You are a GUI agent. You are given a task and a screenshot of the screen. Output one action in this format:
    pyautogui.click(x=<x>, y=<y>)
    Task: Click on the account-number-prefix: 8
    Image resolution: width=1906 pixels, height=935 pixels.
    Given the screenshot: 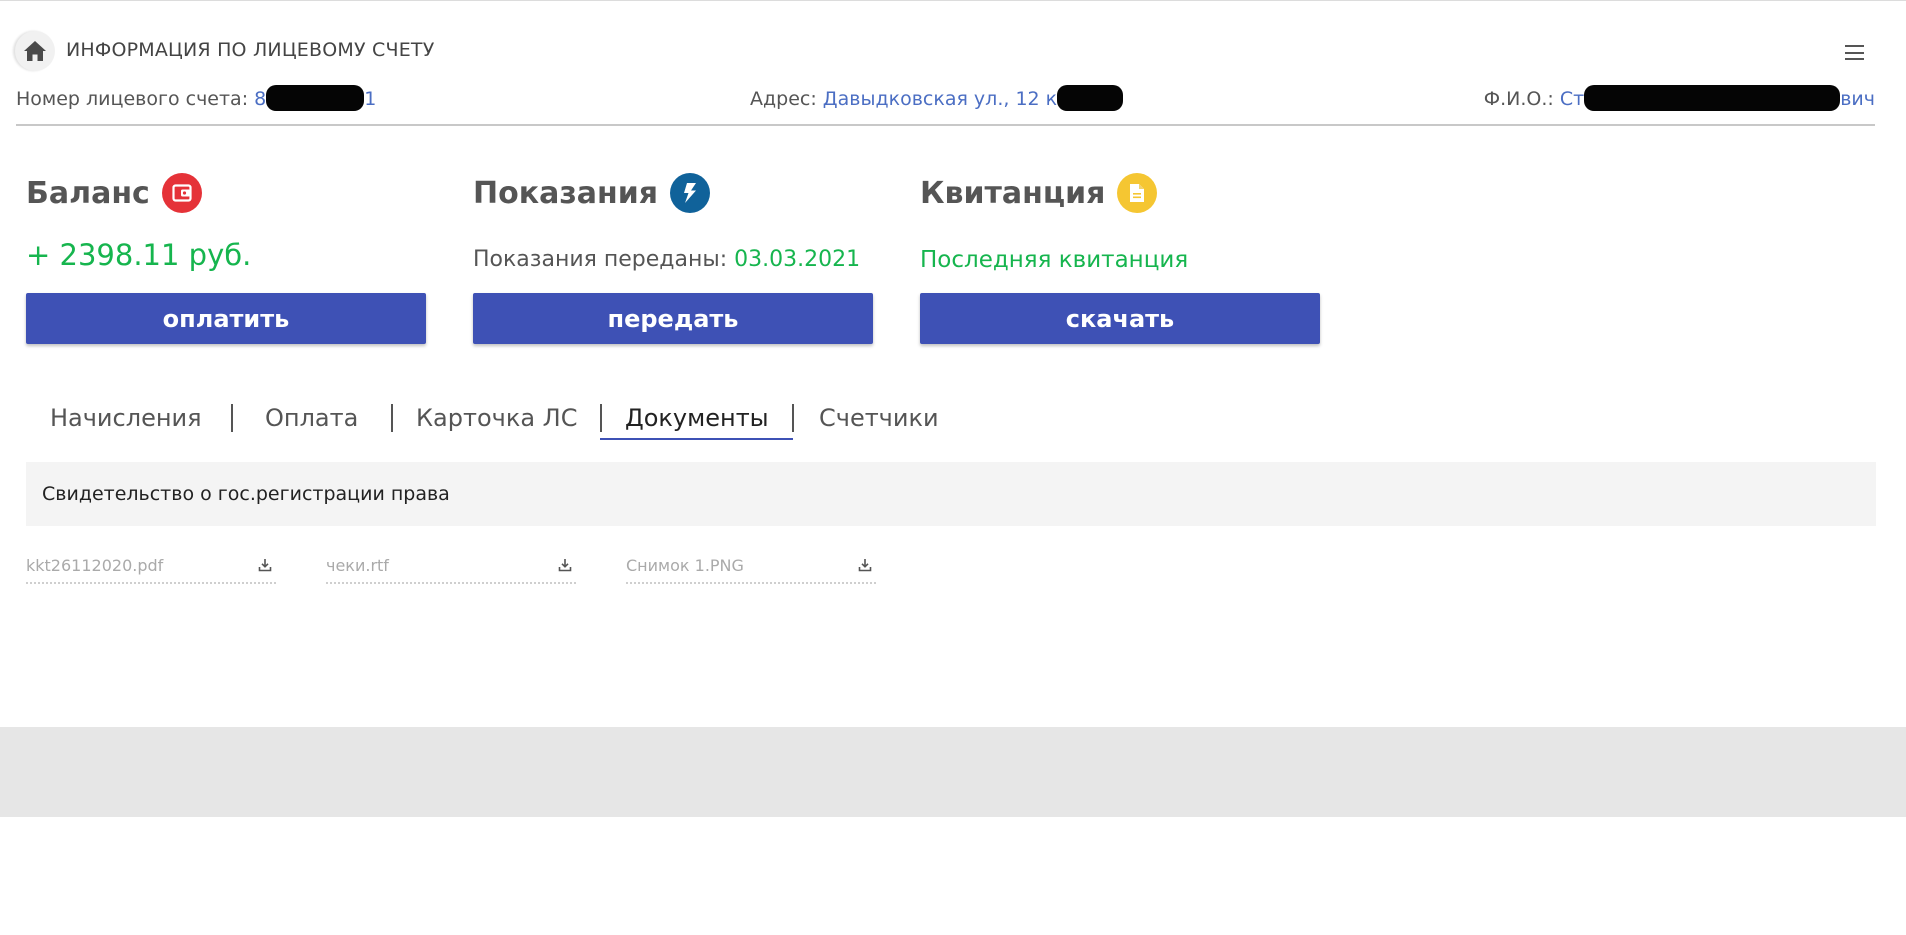 What is the action you would take?
    pyautogui.click(x=260, y=99)
    